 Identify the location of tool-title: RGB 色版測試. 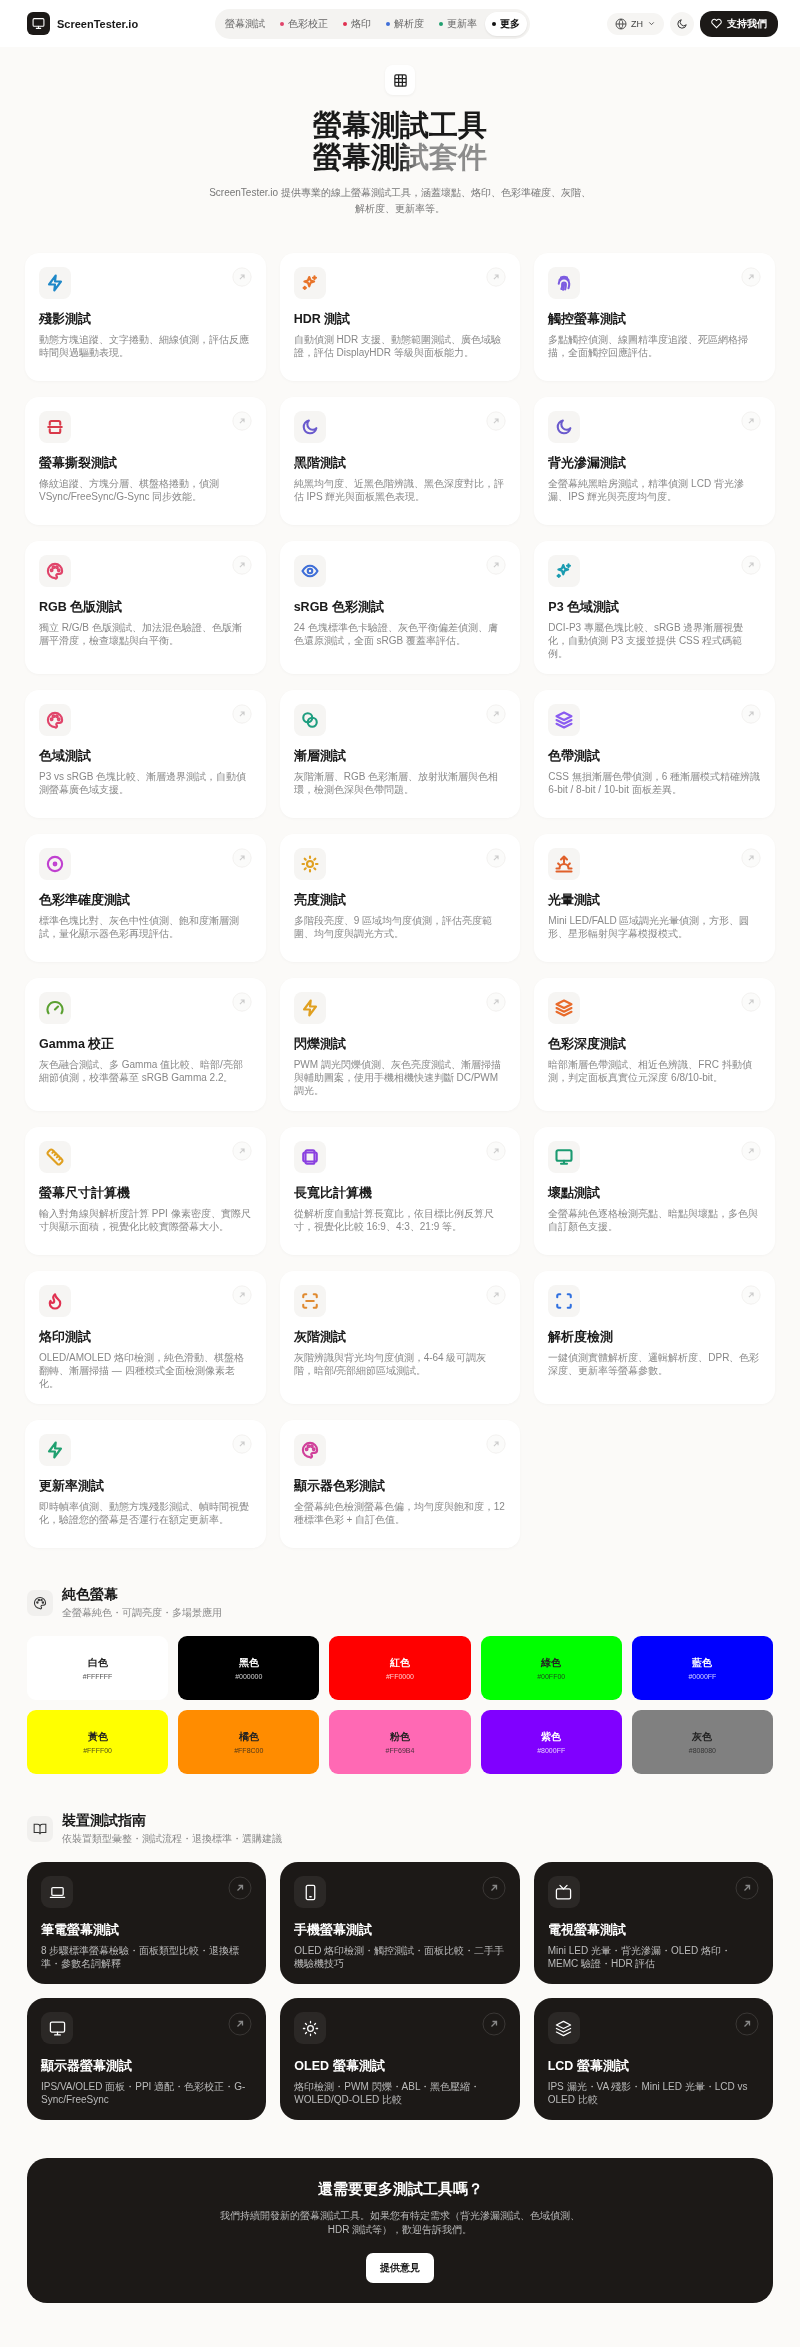
(81, 607).